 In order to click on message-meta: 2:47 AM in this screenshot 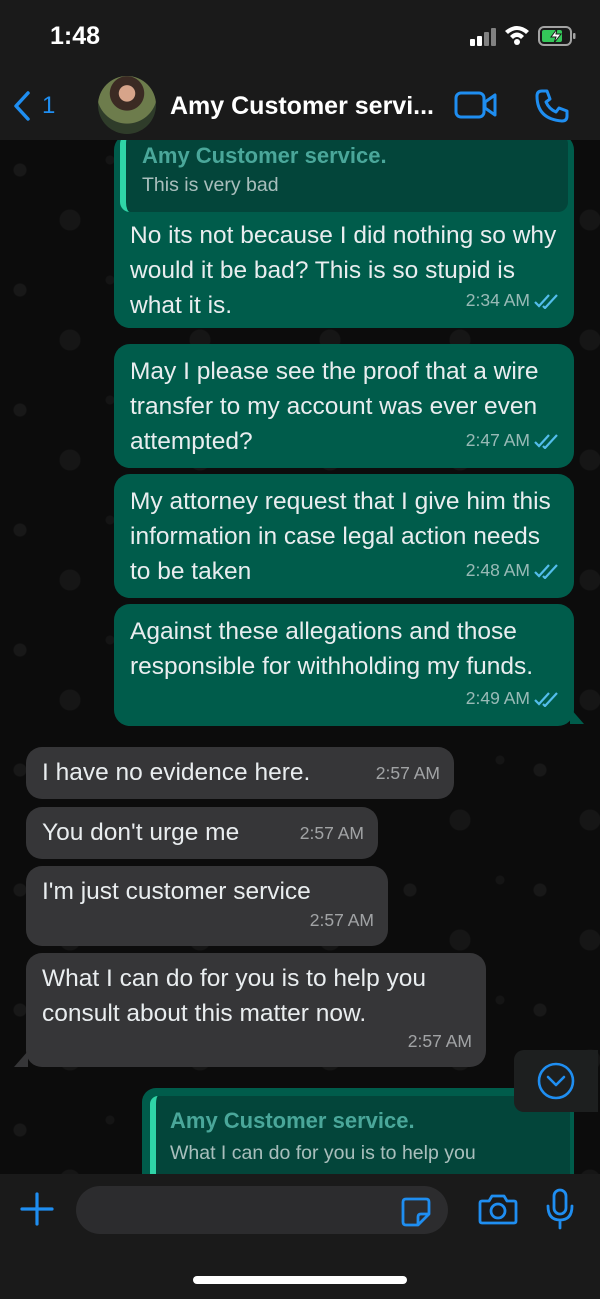, I will do `click(513, 440)`.